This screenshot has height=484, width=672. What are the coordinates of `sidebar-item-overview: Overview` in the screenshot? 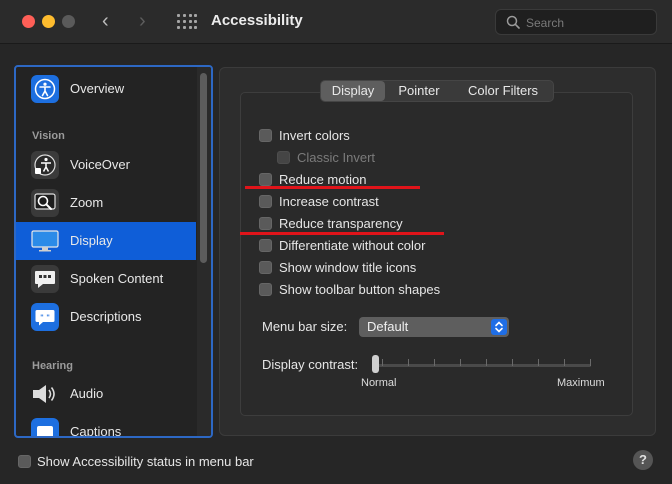 It's located at (106, 89).